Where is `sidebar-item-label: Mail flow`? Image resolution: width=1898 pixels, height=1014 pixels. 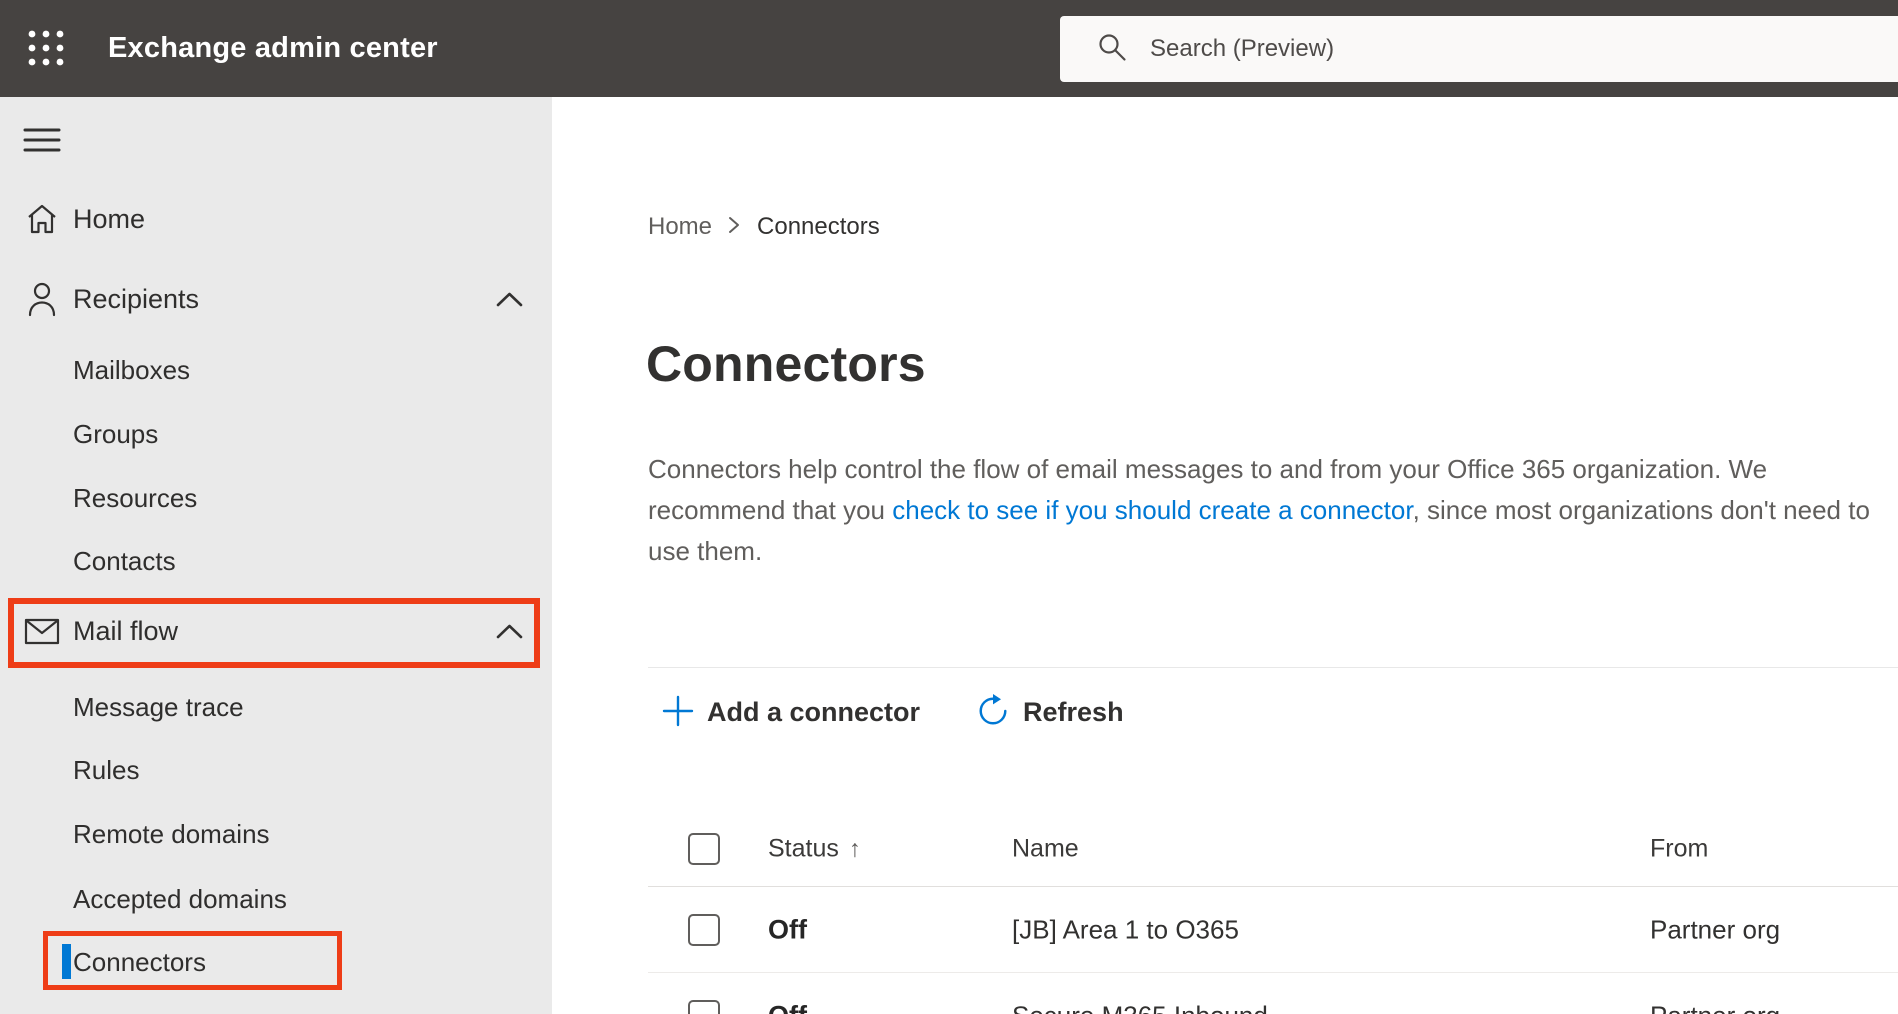
sidebar-item-label: Mail flow is located at coordinates (126, 630).